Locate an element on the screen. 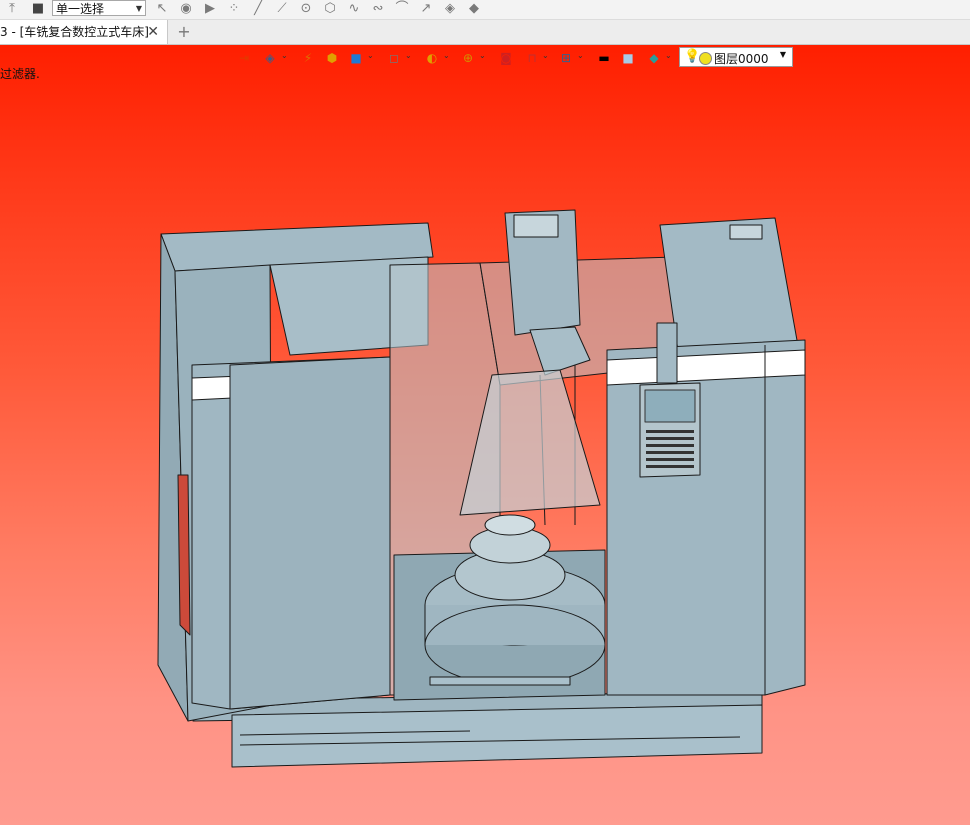 The height and width of the screenshot is (825, 970). cad-icon: ◈ is located at coordinates (450, 9).